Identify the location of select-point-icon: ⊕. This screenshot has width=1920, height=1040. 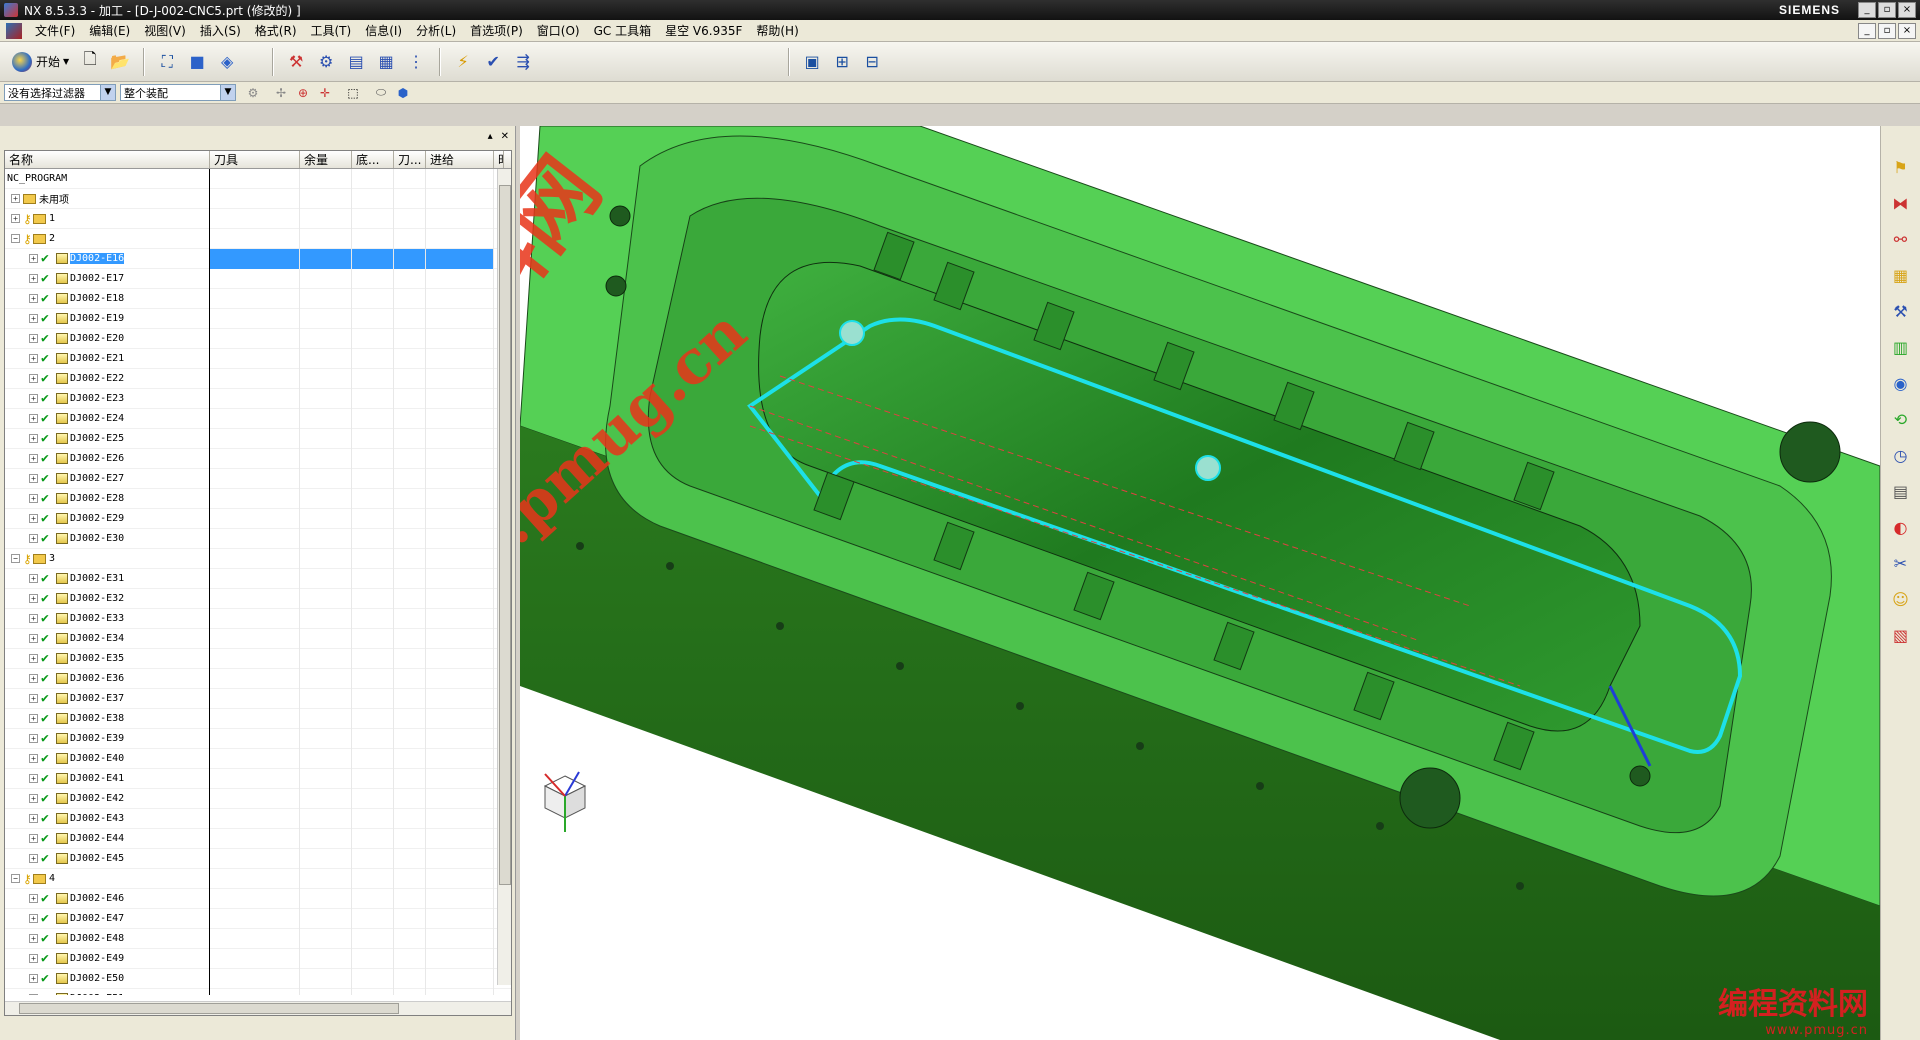
(303, 93).